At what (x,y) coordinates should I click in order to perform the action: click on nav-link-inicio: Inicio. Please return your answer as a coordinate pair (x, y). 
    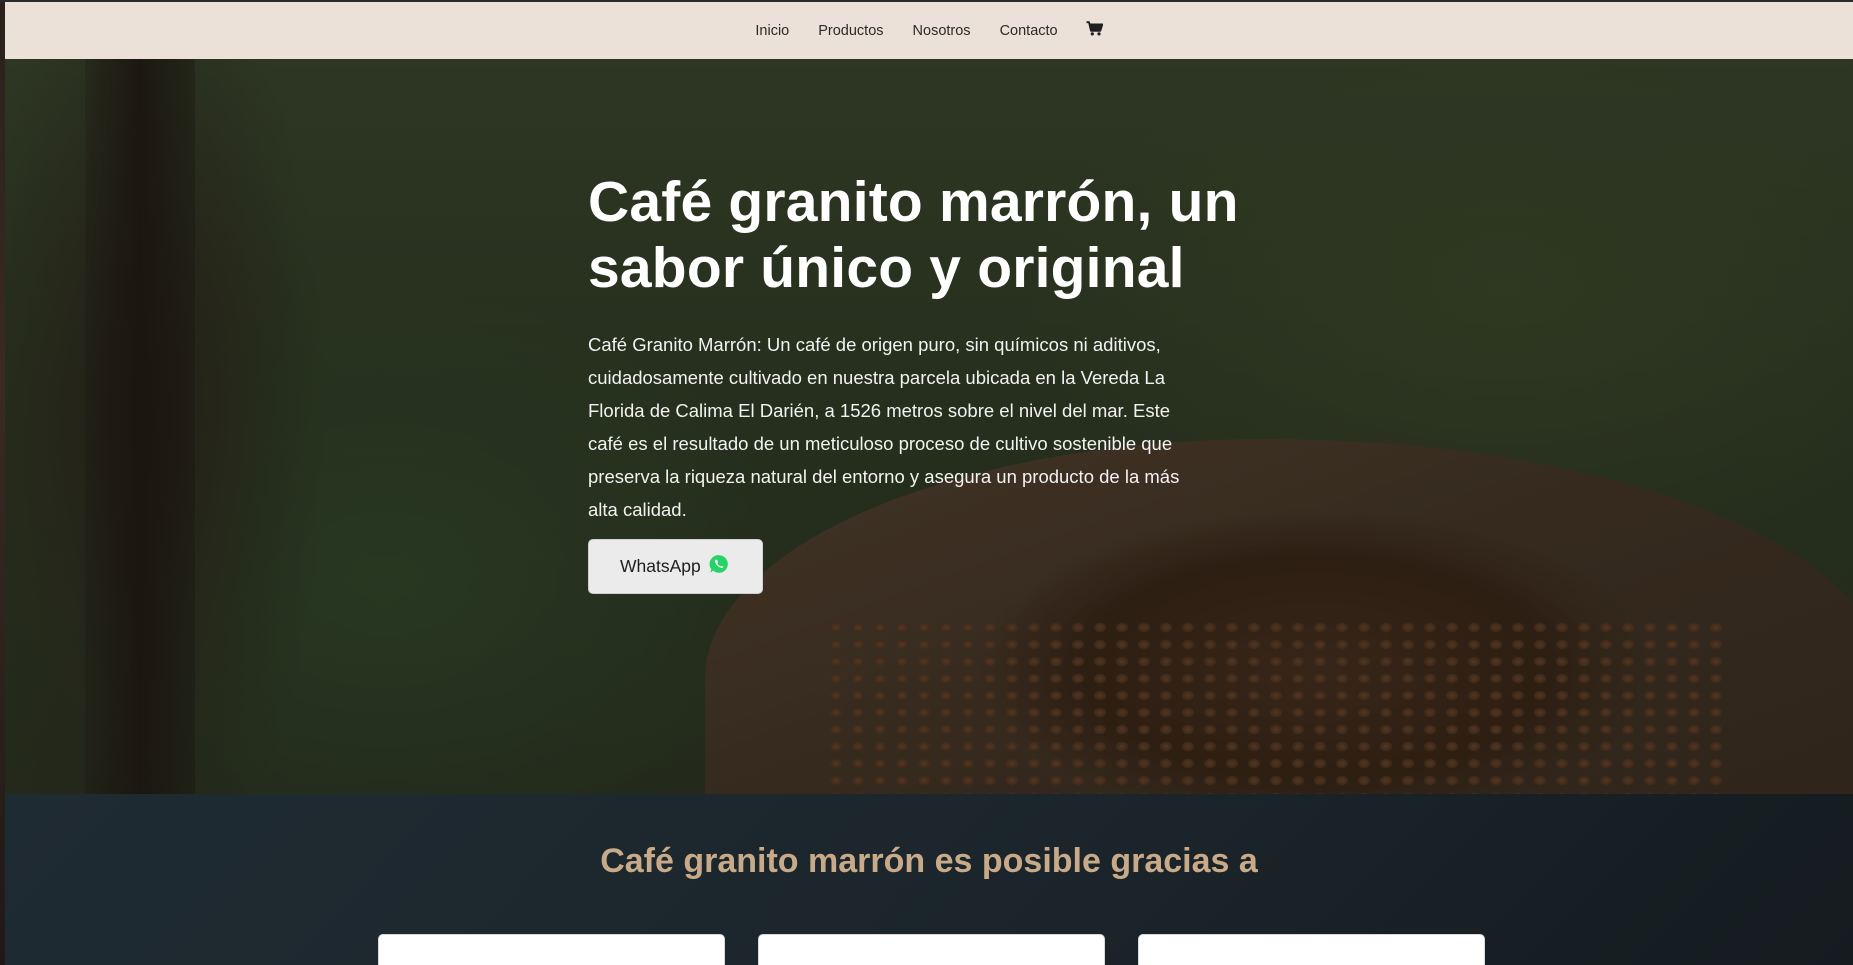
    Looking at the image, I should click on (772, 31).